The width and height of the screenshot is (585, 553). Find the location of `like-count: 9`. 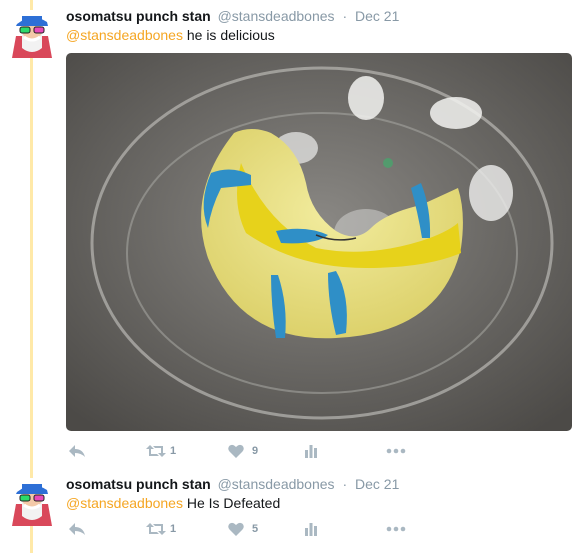

like-count: 9 is located at coordinates (255, 451).